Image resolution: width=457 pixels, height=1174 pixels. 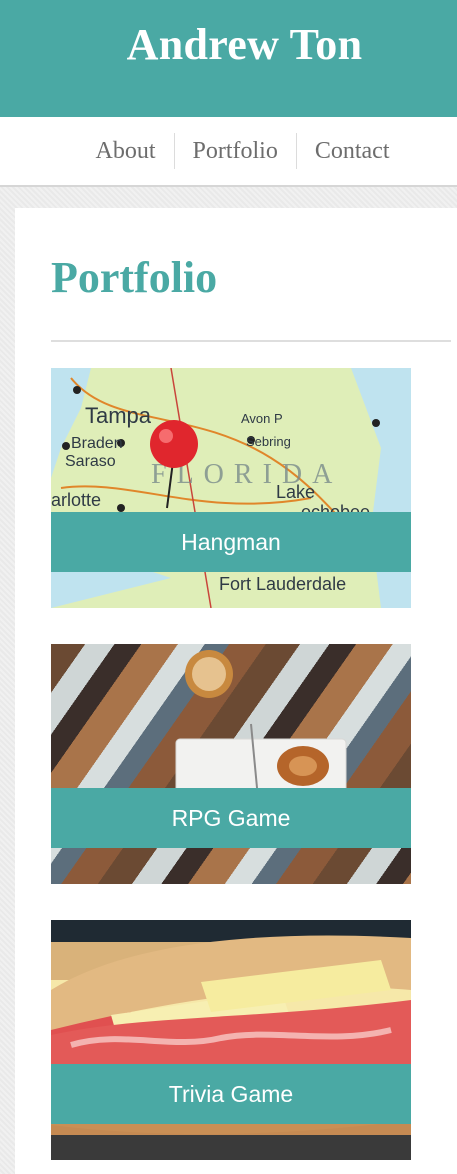 What do you see at coordinates (174, 444) in the screenshot?
I see `map-pin-icon` at bounding box center [174, 444].